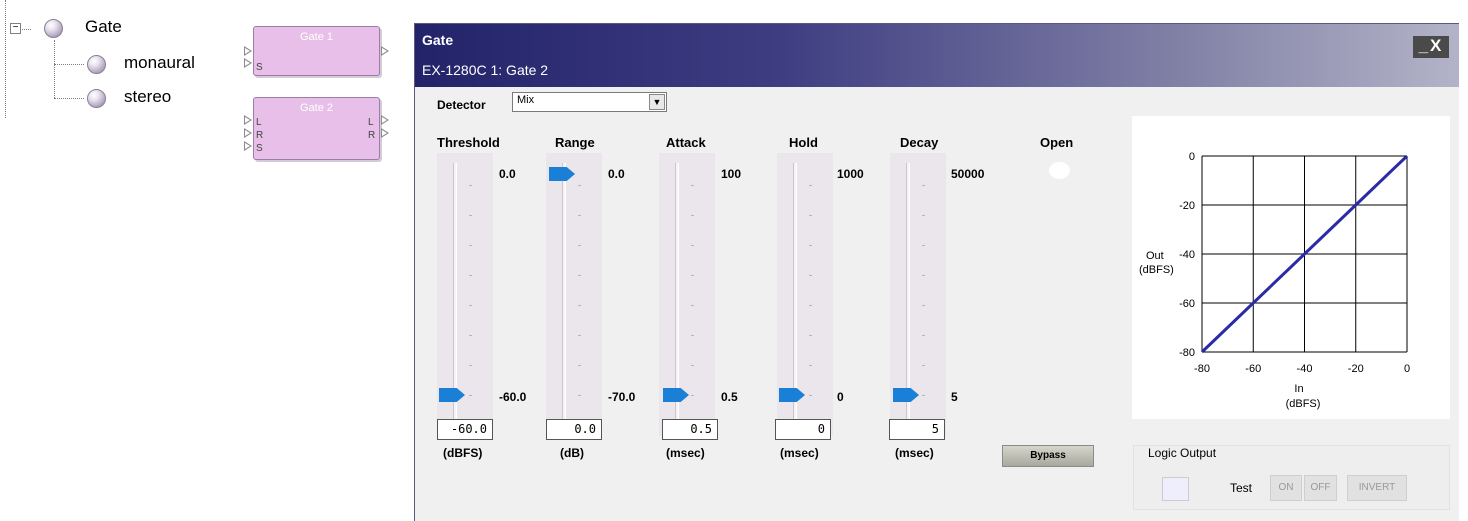  Describe the element at coordinates (103, 27) in the screenshot. I see `tree-root-label: Gate` at that location.